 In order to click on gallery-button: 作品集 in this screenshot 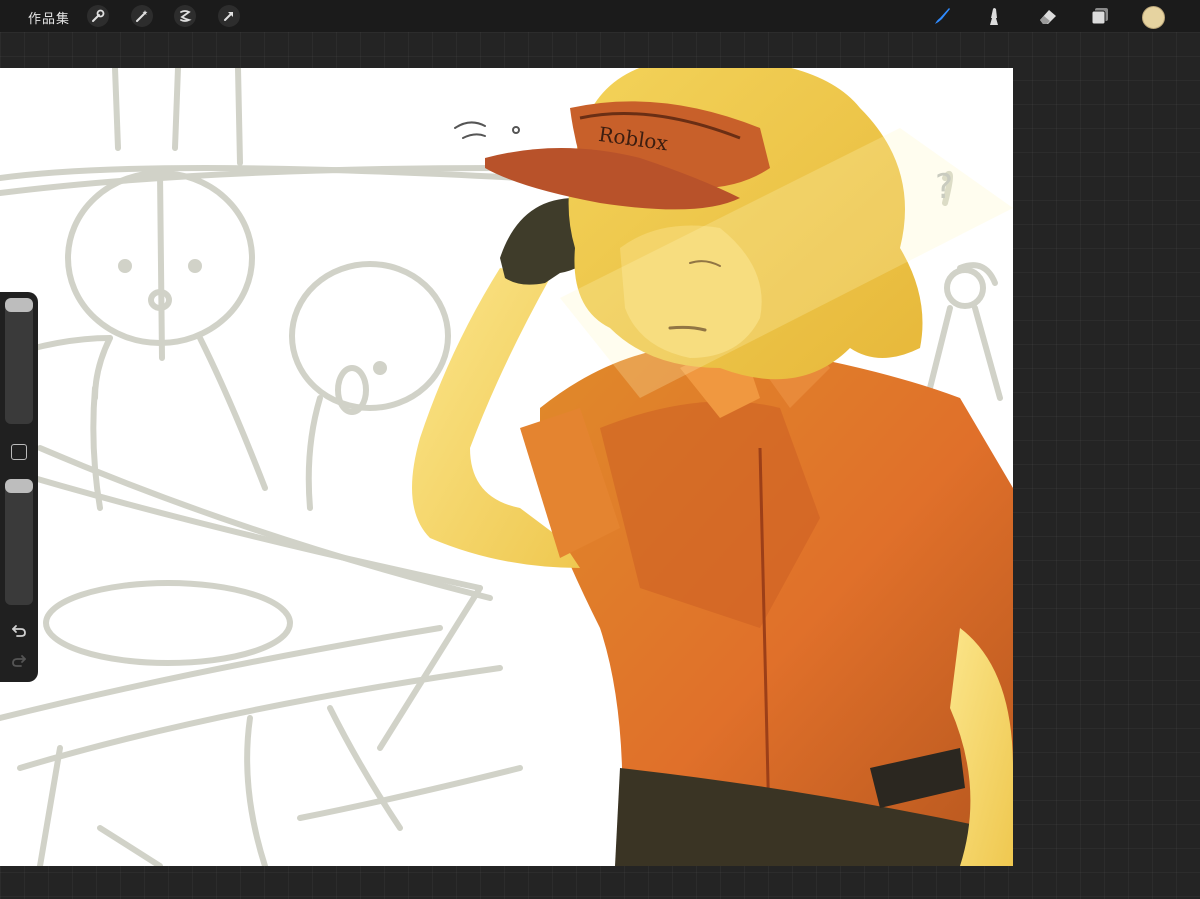, I will do `click(49, 17)`.